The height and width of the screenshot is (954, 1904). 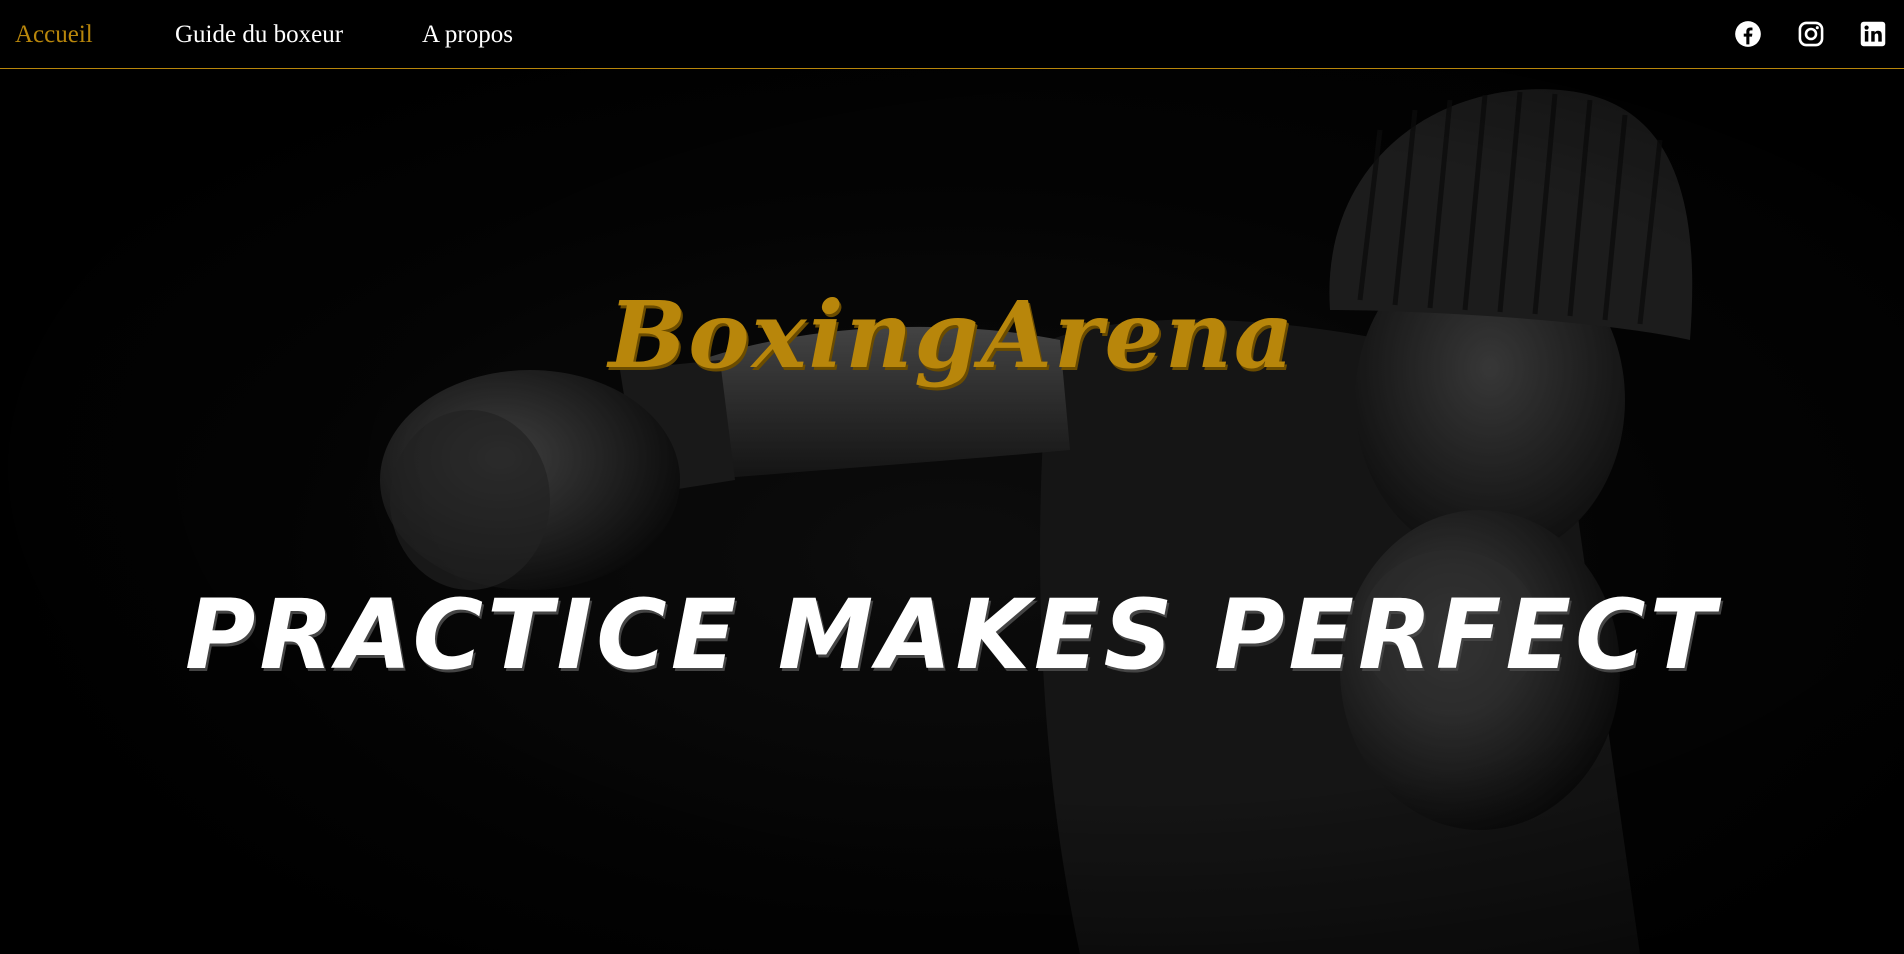 I want to click on facebook-link, so click(x=1748, y=34).